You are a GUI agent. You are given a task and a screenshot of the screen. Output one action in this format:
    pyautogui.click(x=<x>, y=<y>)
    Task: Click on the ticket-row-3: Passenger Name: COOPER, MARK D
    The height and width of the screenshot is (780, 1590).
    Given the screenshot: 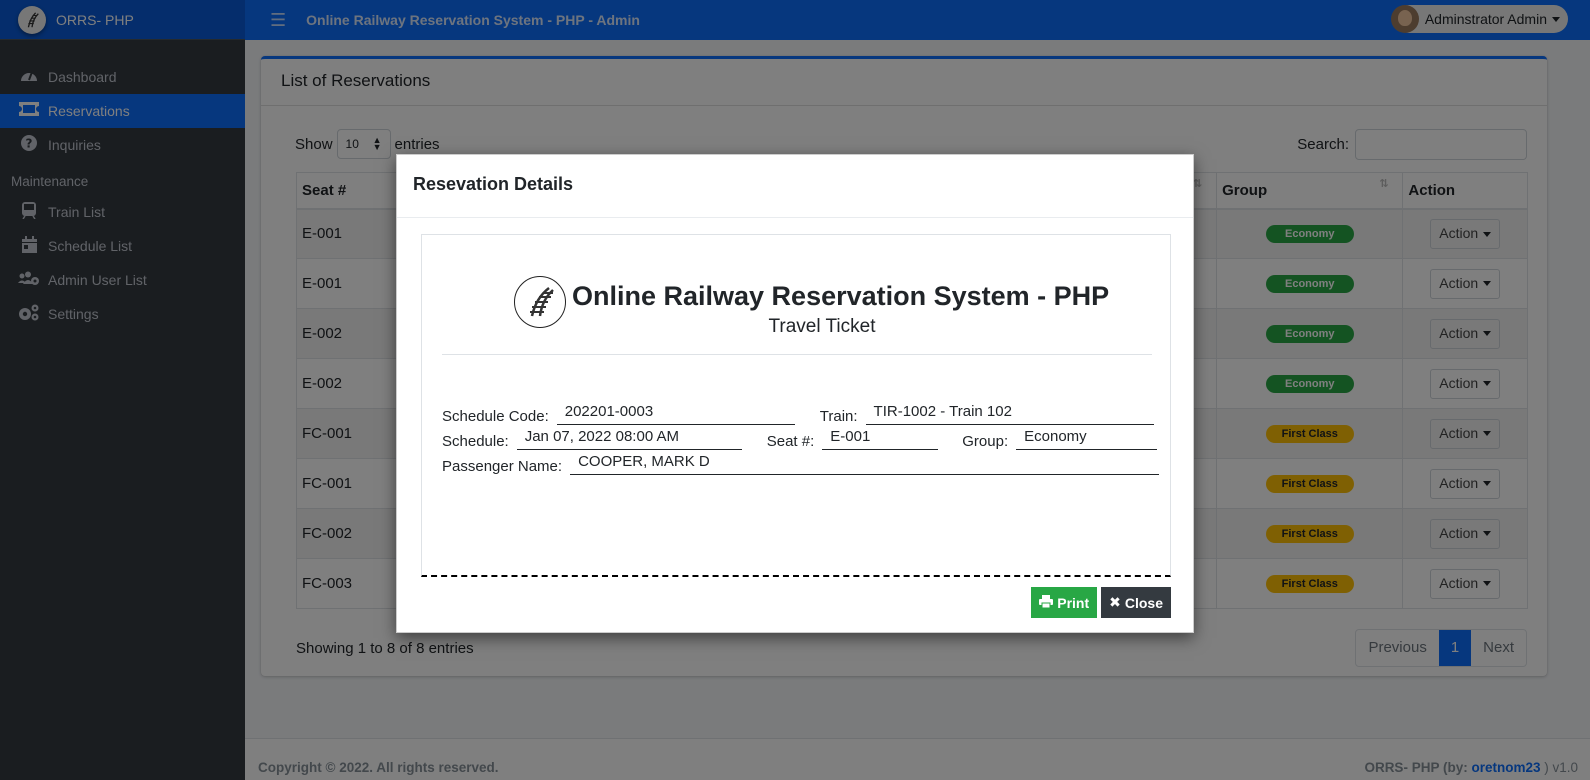 What is the action you would take?
    pyautogui.click(x=801, y=464)
    